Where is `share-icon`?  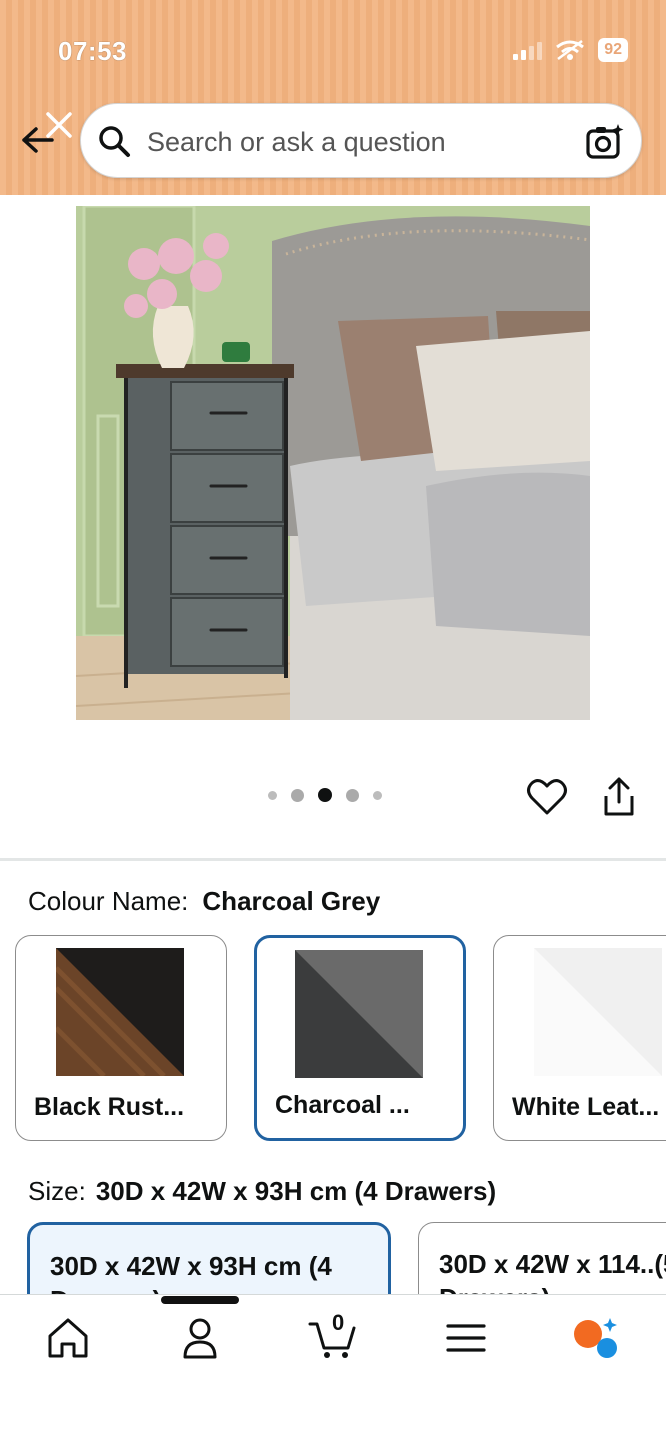 share-icon is located at coordinates (619, 797).